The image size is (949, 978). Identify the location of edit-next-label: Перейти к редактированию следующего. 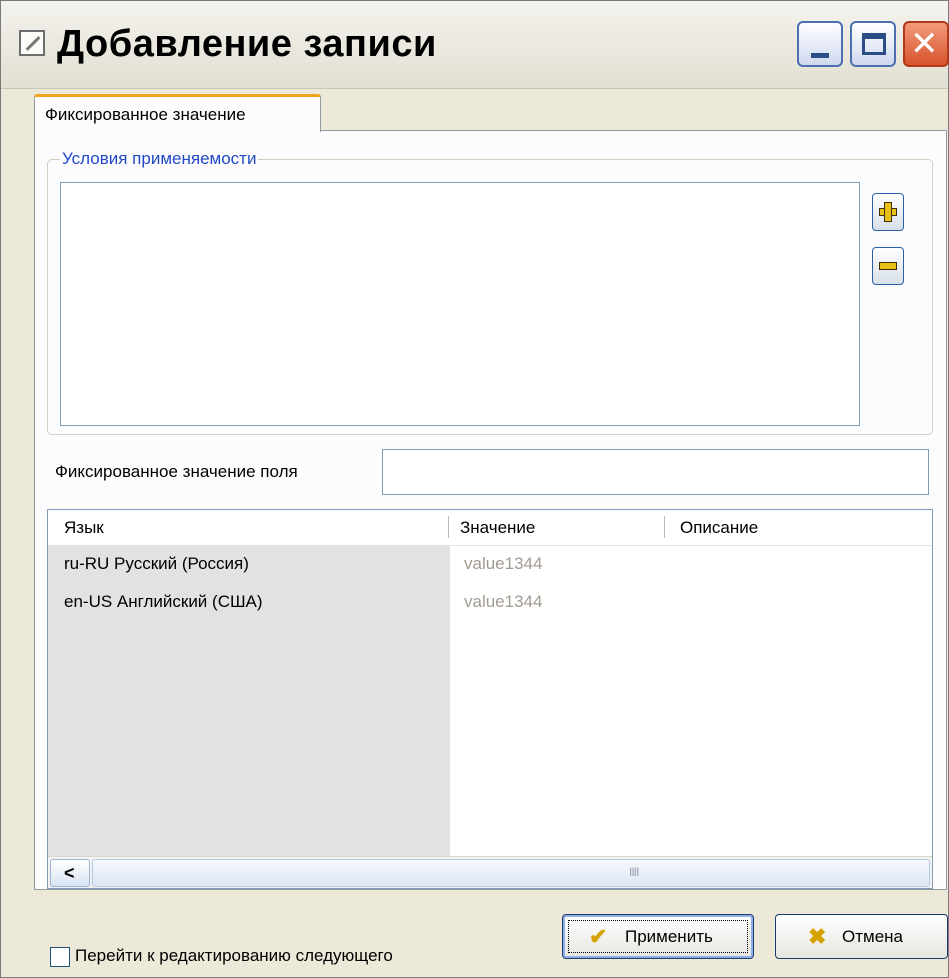
(234, 955).